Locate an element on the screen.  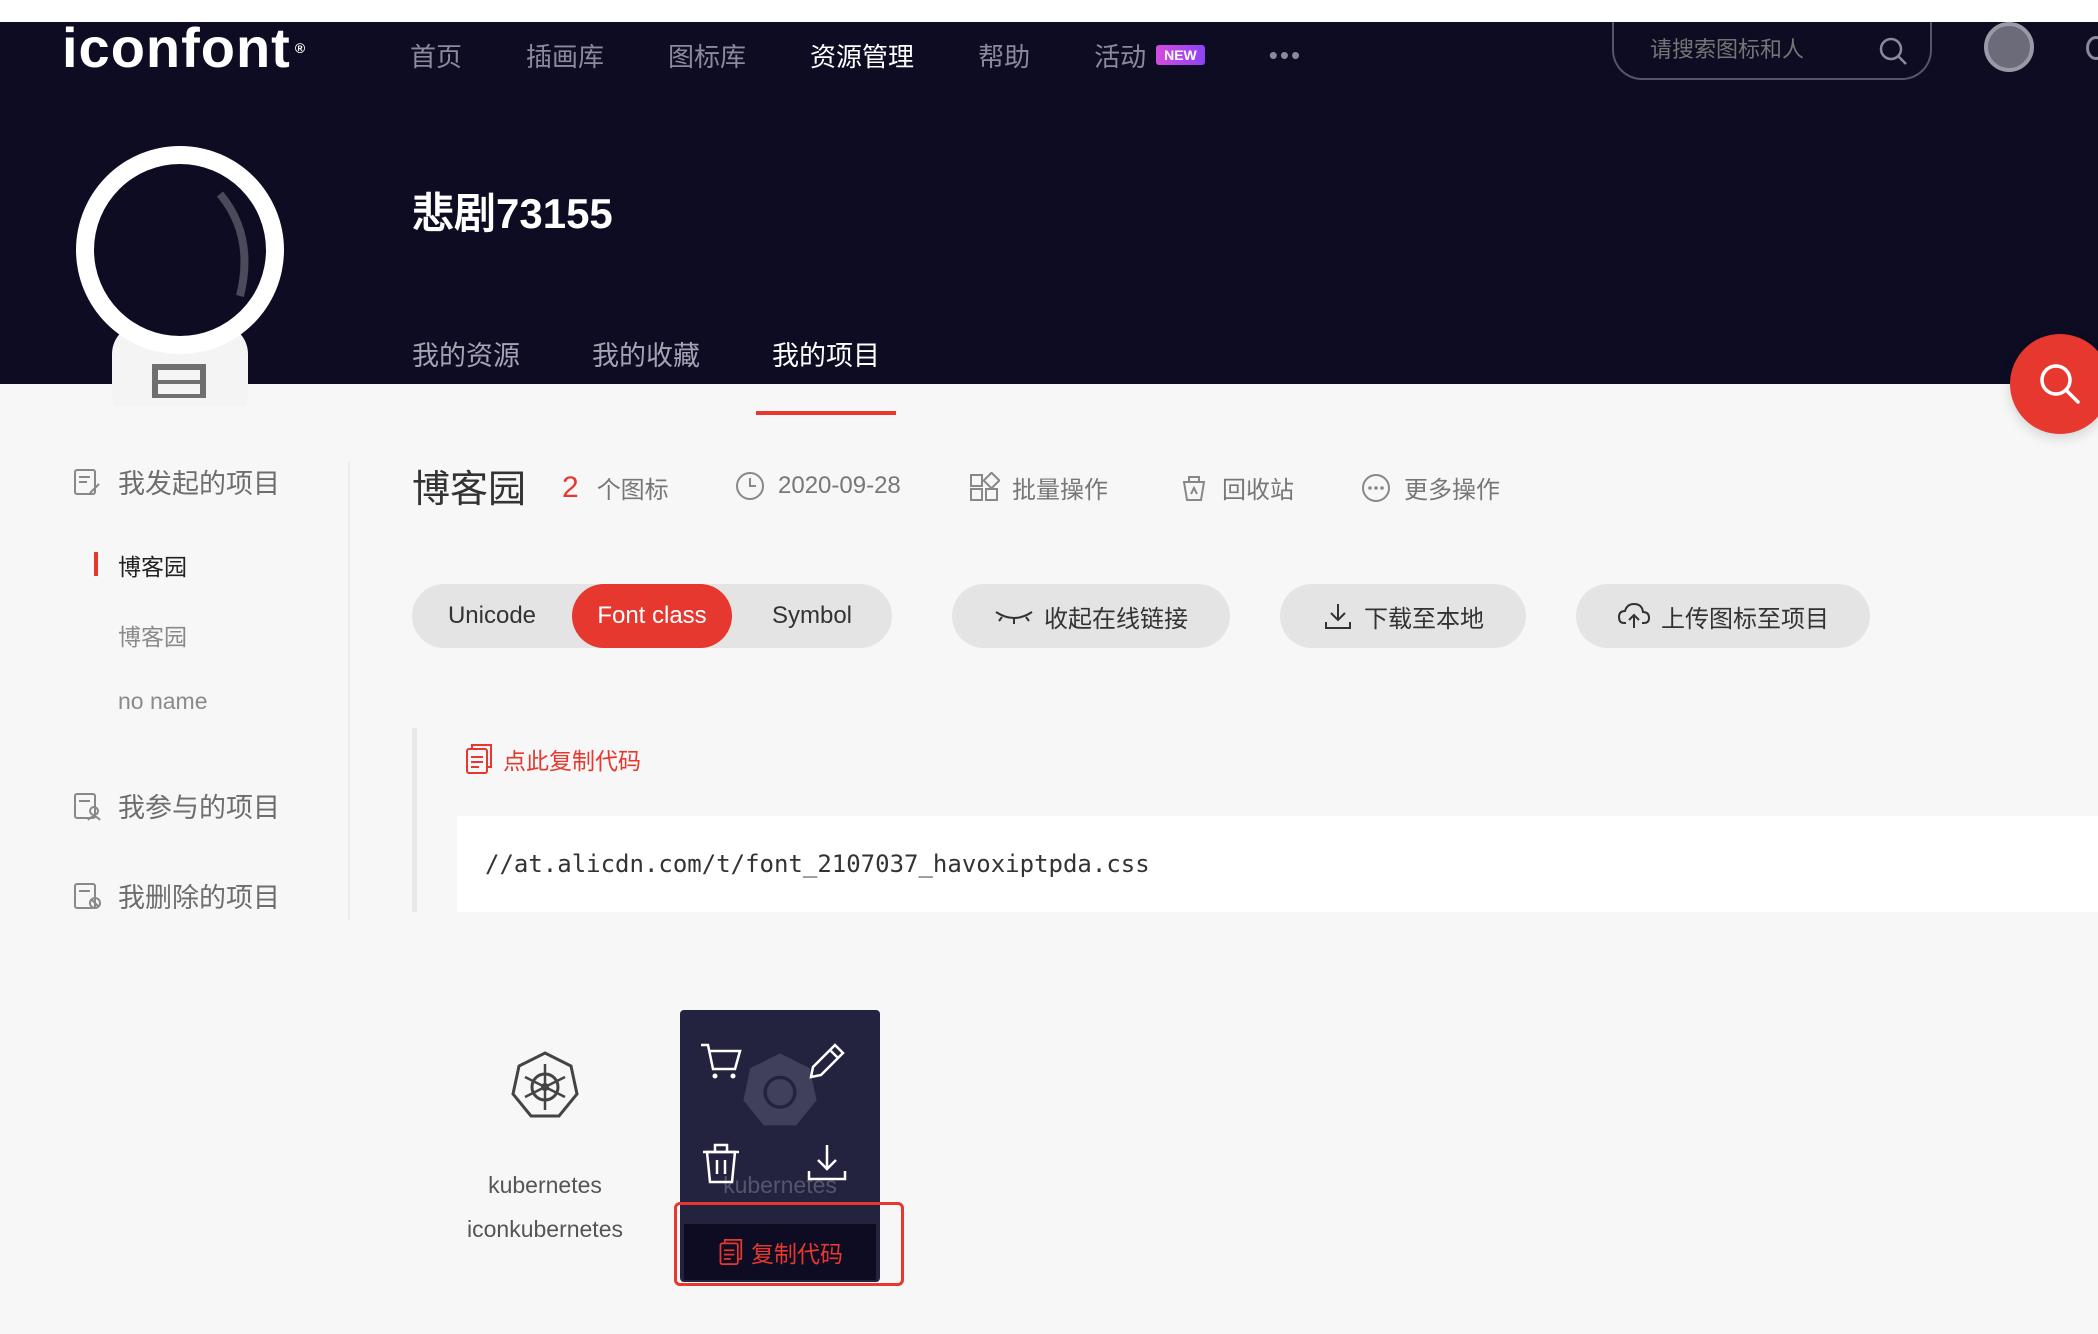
sidebar-group-participated: 我参与的项目 is located at coordinates (176, 805).